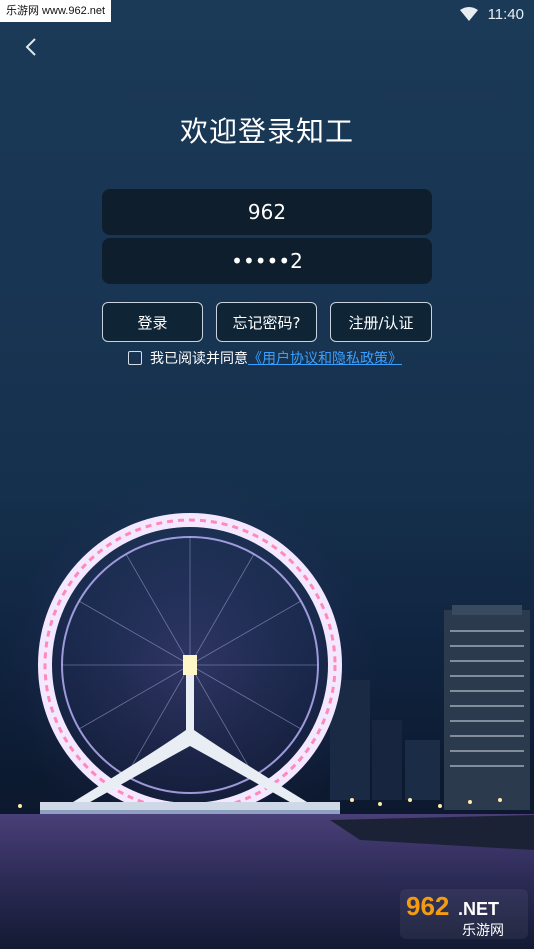 This screenshot has height=949, width=534. I want to click on wifi-icon, so click(468, 14).